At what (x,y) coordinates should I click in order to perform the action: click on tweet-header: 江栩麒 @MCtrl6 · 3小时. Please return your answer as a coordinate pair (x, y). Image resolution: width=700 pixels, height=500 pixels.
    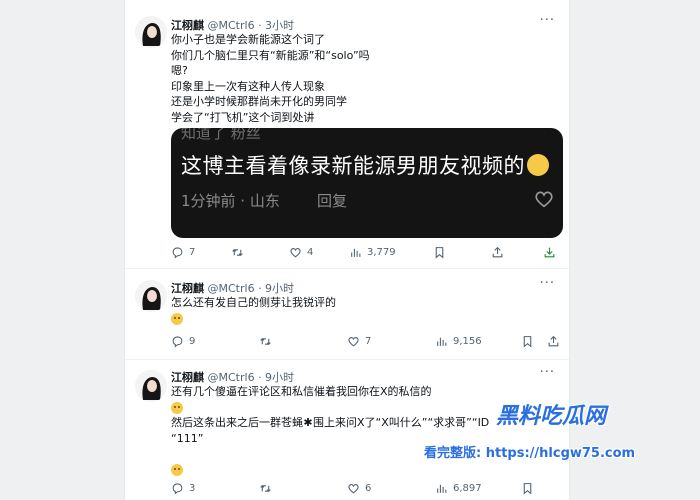
    Looking at the image, I should click on (232, 25).